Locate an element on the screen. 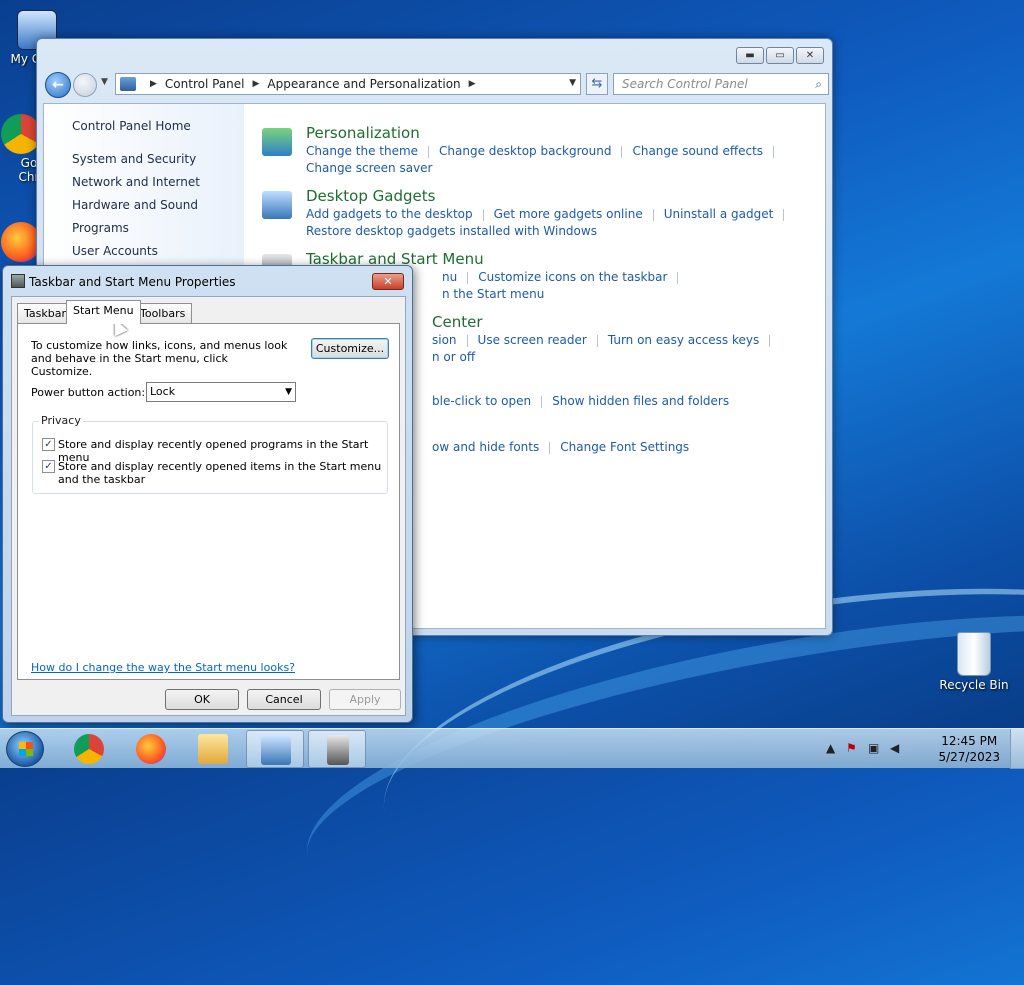 The height and width of the screenshot is (985, 1024). taskbar-control-panel is located at coordinates (275, 749).